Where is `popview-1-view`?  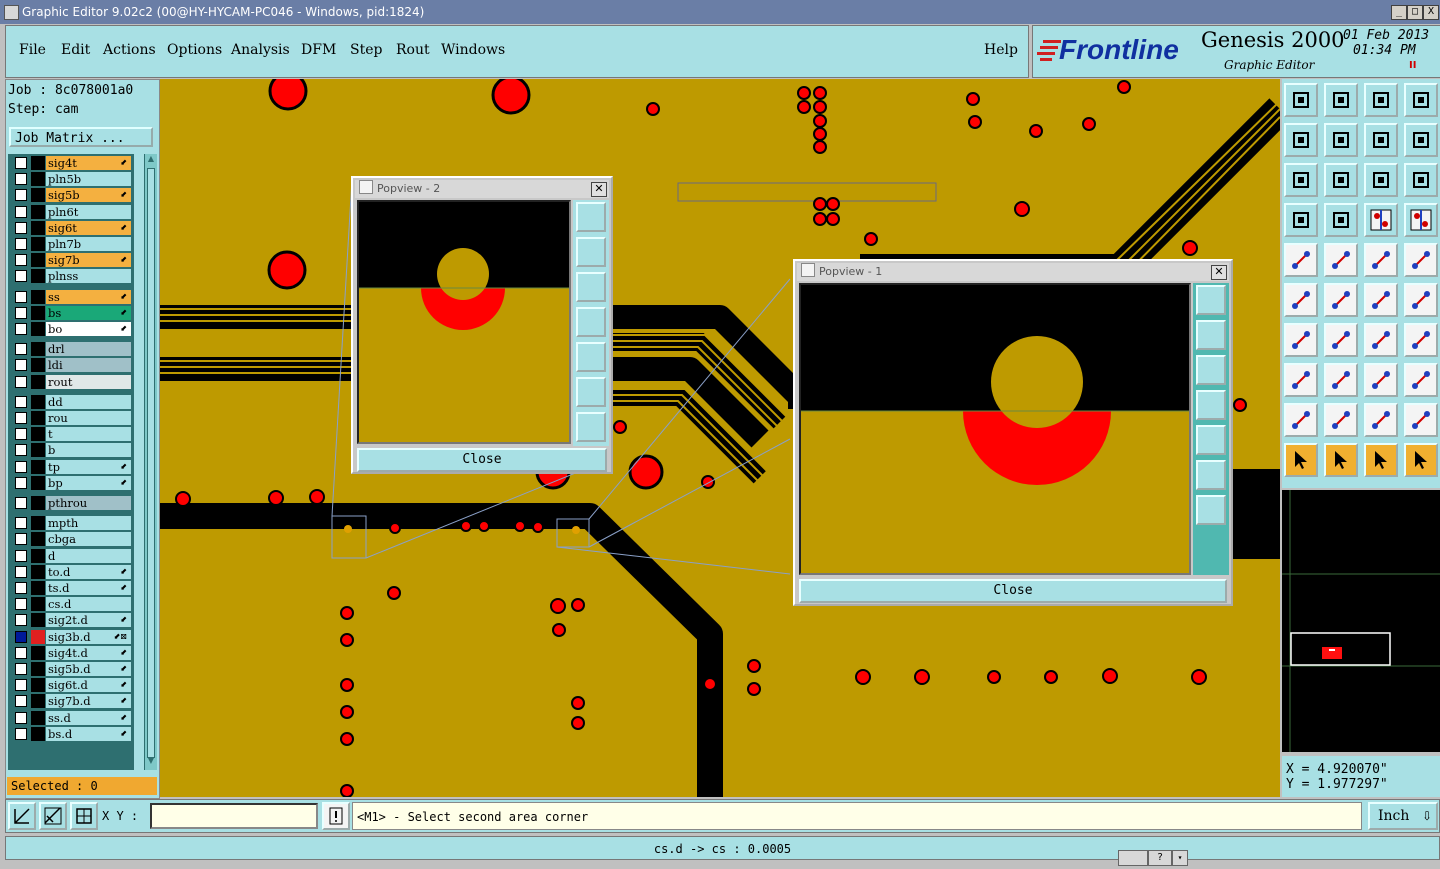 popview-1-view is located at coordinates (995, 429).